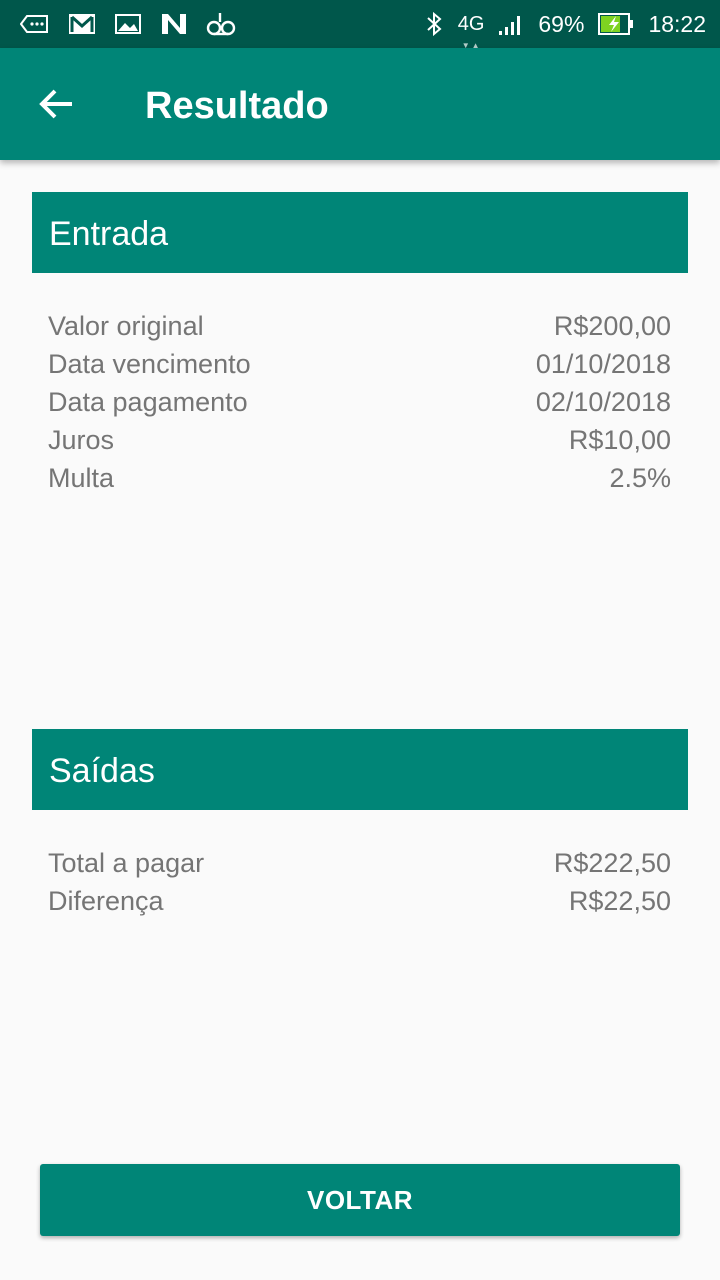  Describe the element at coordinates (174, 24) in the screenshot. I see `n-app-icon` at that location.